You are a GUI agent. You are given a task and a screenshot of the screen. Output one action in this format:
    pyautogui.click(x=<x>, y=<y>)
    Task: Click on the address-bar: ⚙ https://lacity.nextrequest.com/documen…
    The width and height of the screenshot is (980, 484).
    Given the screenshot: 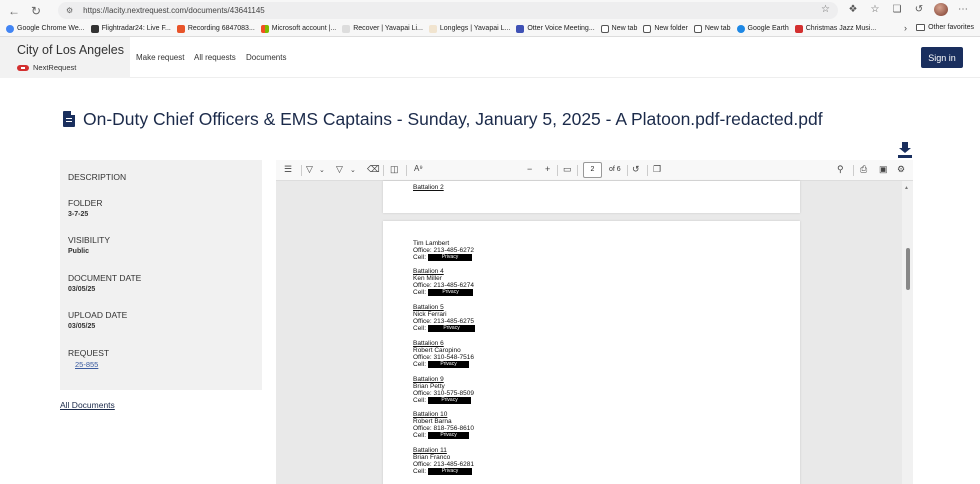 What is the action you would take?
    pyautogui.click(x=448, y=10)
    